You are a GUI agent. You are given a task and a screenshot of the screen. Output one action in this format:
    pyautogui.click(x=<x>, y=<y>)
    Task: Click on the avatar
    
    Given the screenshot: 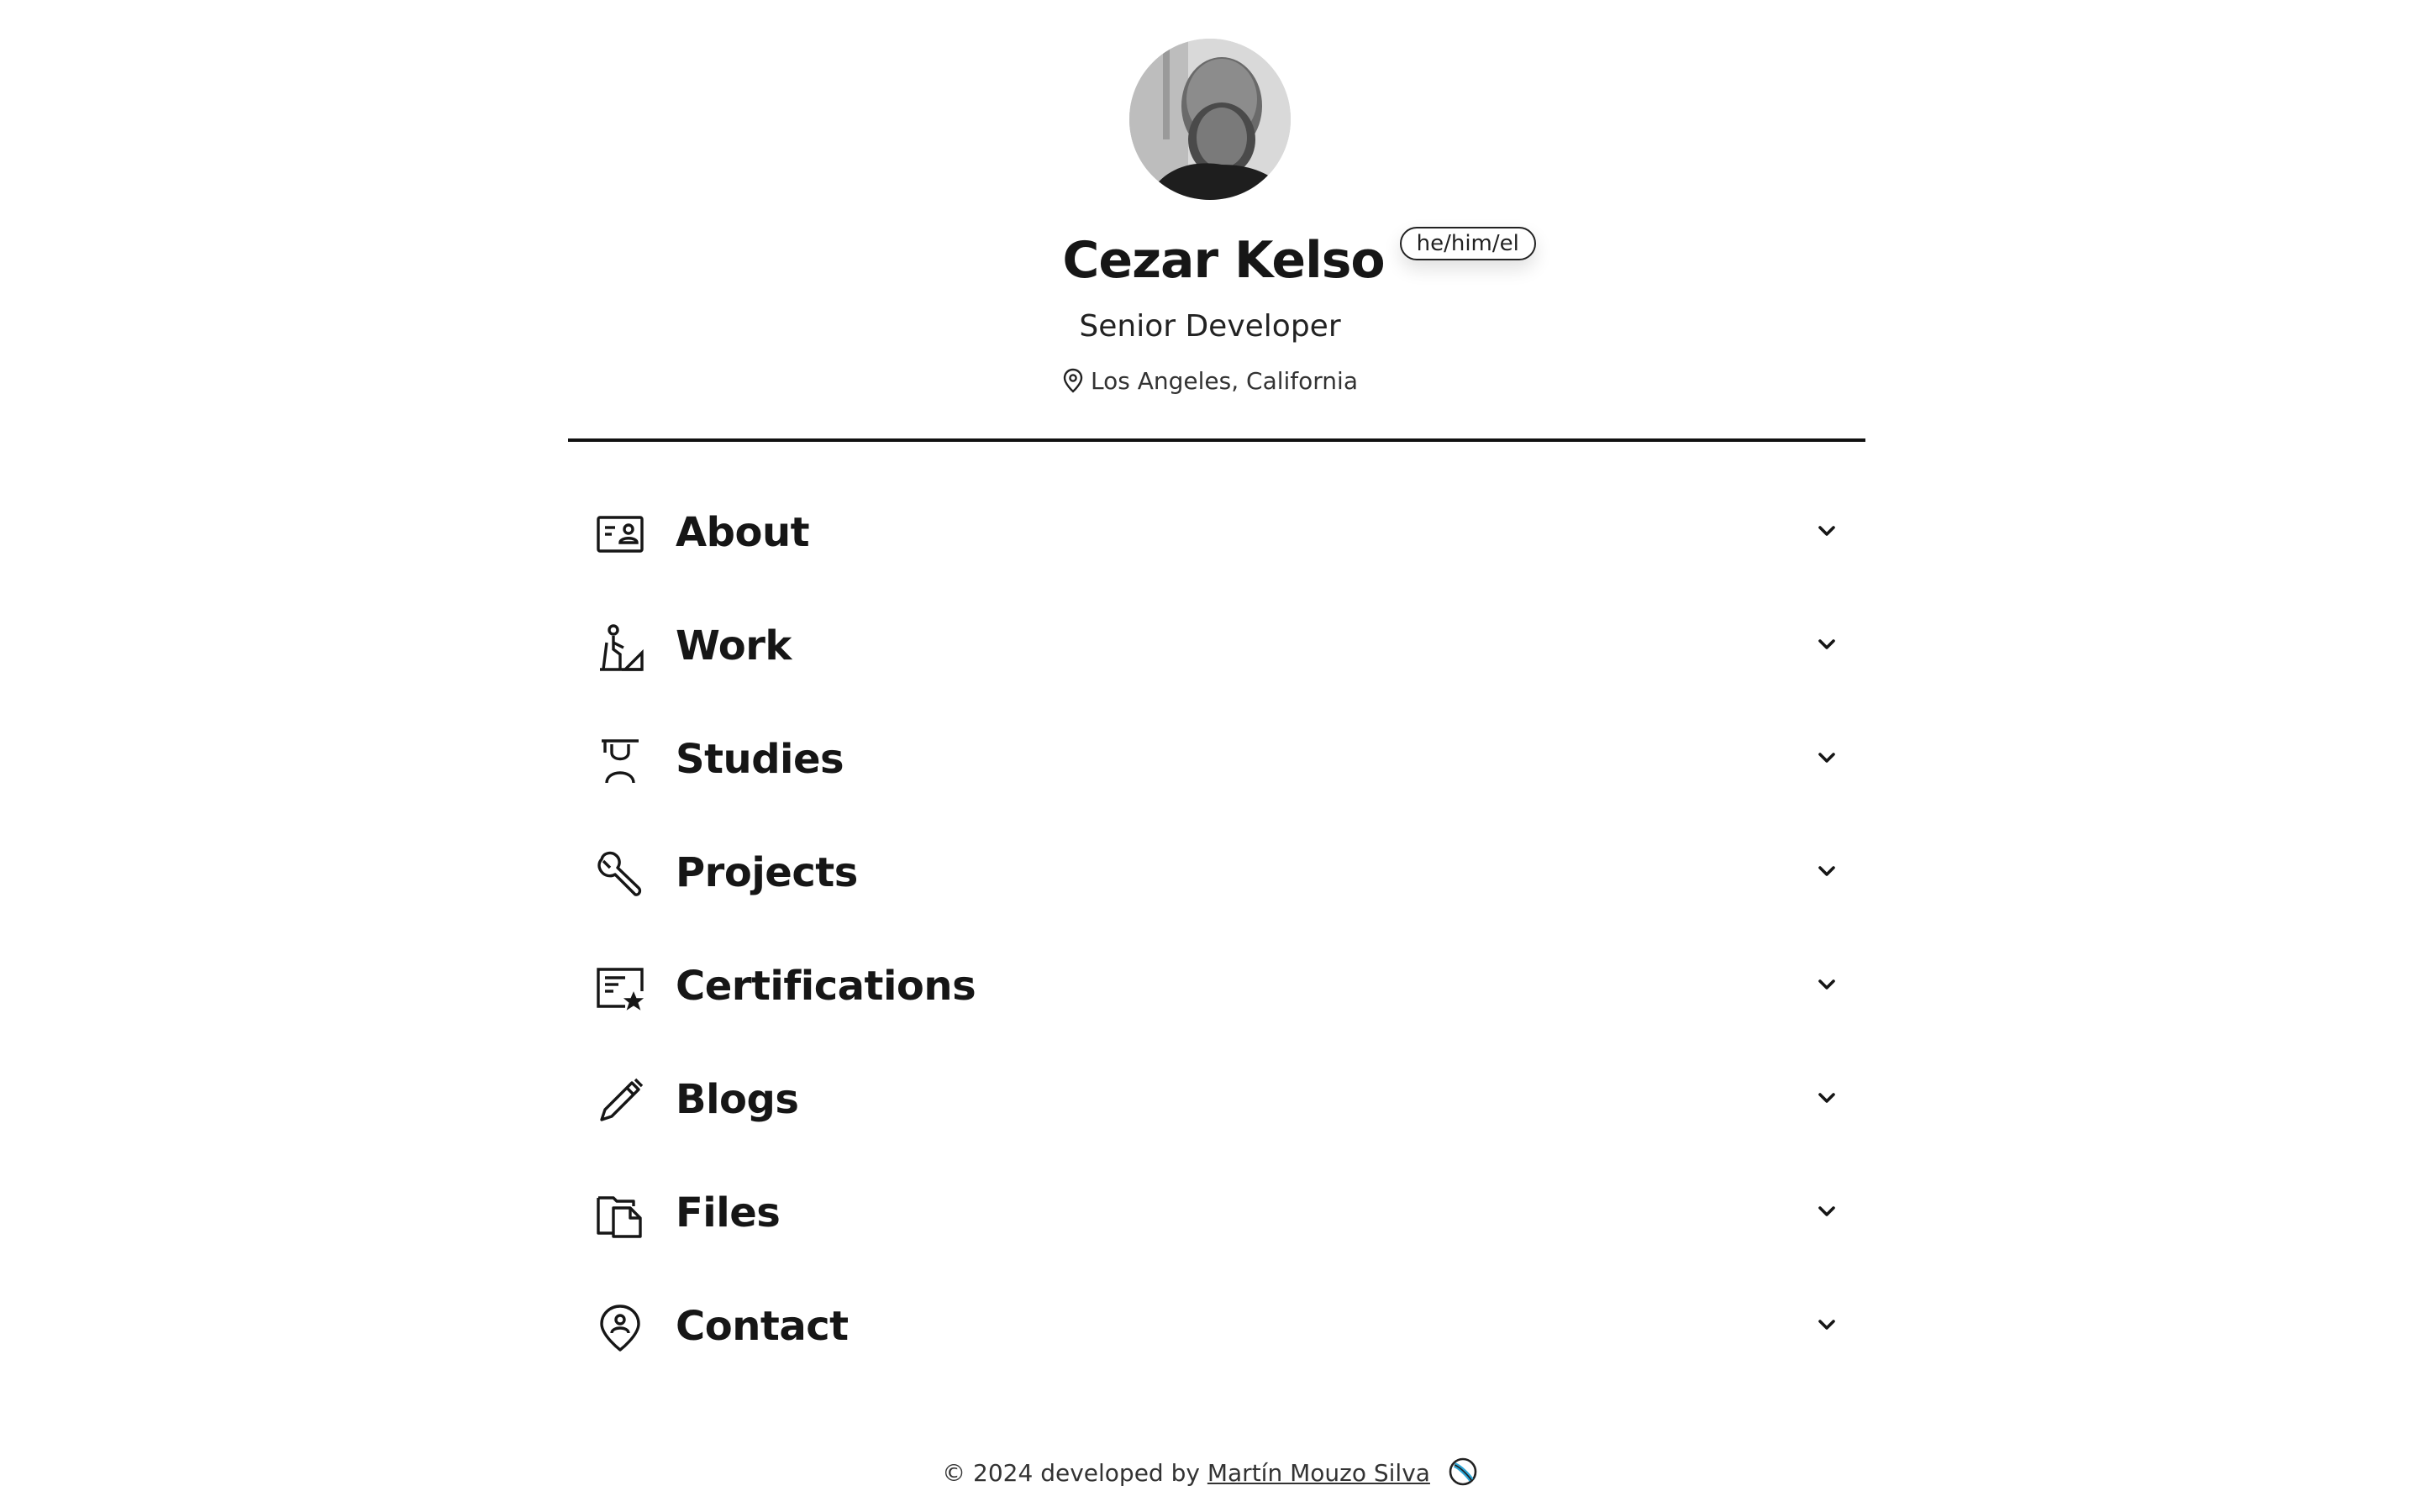 What is the action you would take?
    pyautogui.click(x=1210, y=119)
    